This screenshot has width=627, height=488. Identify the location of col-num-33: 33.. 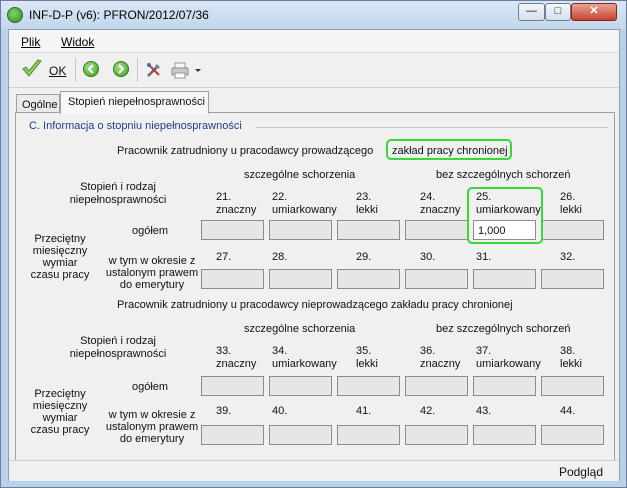
(224, 351).